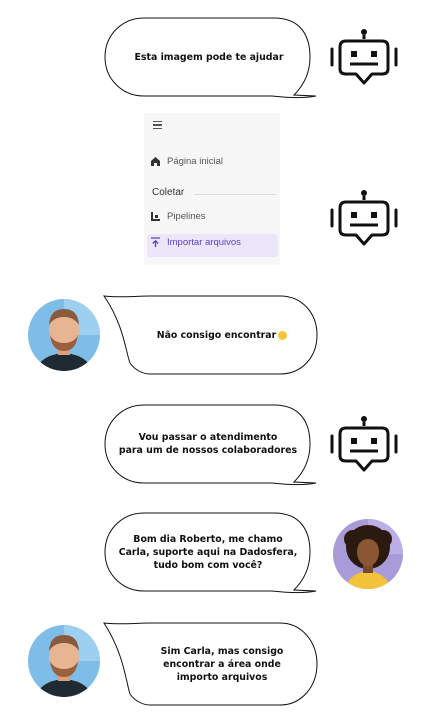 Image resolution: width=423 pixels, height=720 pixels. I want to click on nav-pipelines-label: Pipelines, so click(186, 216).